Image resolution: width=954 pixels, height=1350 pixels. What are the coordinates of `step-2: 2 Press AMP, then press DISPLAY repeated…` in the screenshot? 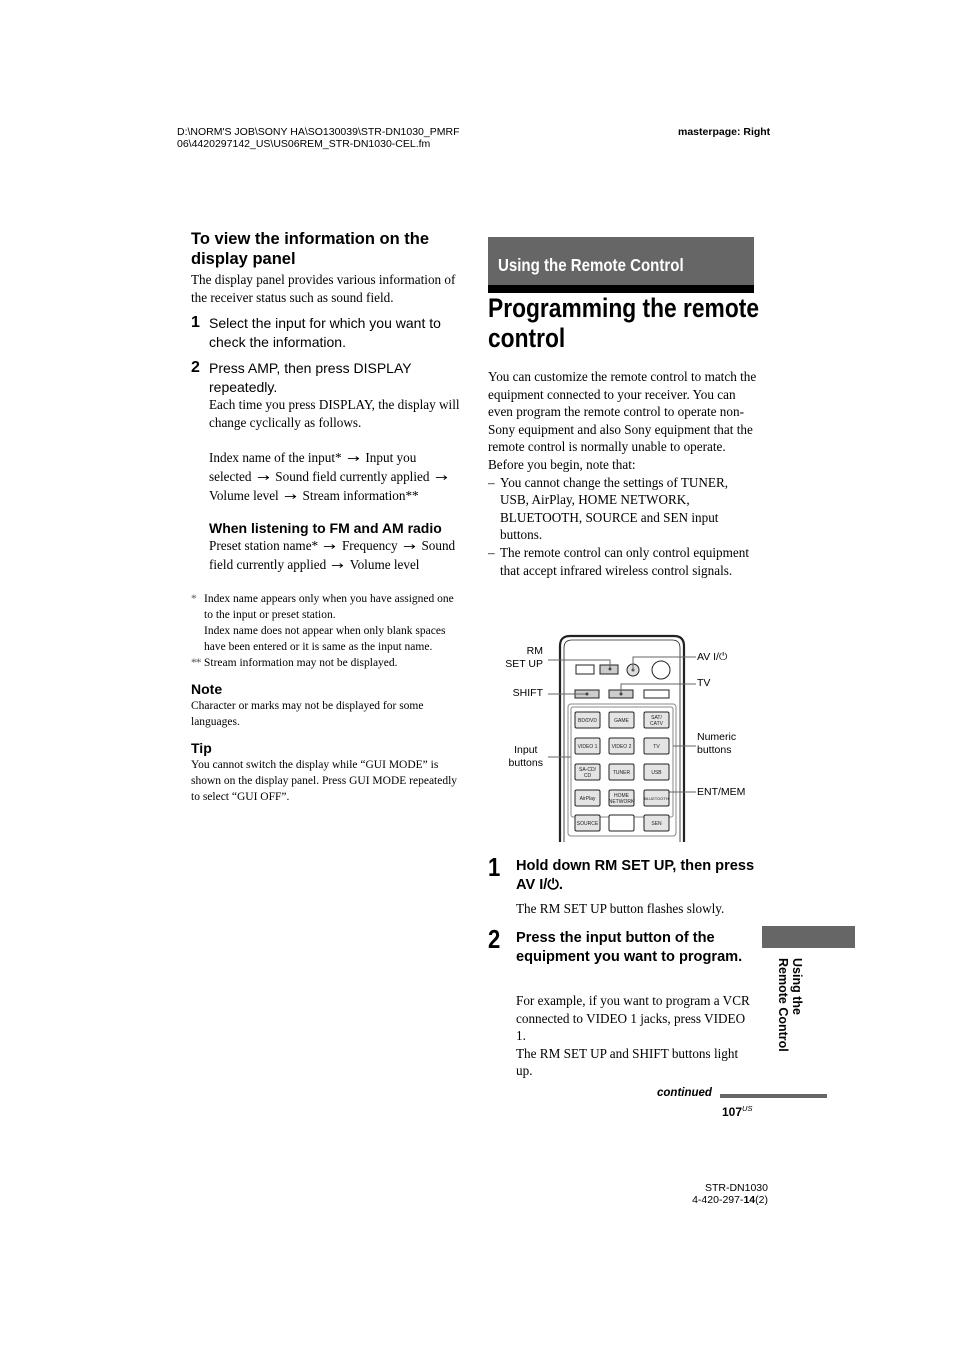 It's located at (326, 466).